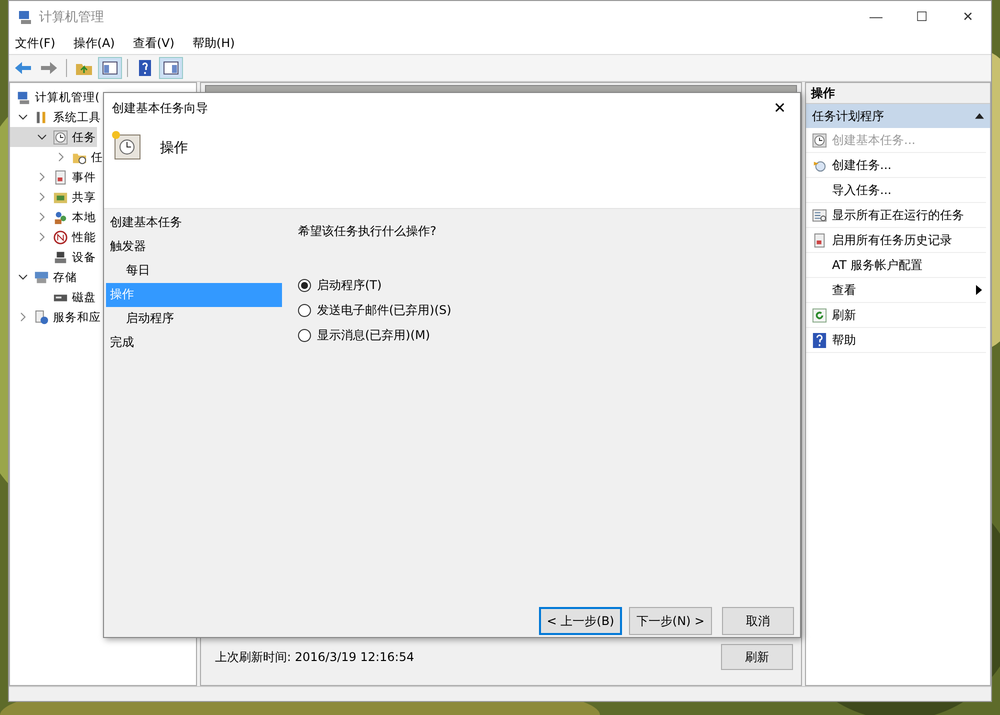 This screenshot has height=715, width=1000. What do you see at coordinates (819, 315) in the screenshot?
I see `refresh-icon` at bounding box center [819, 315].